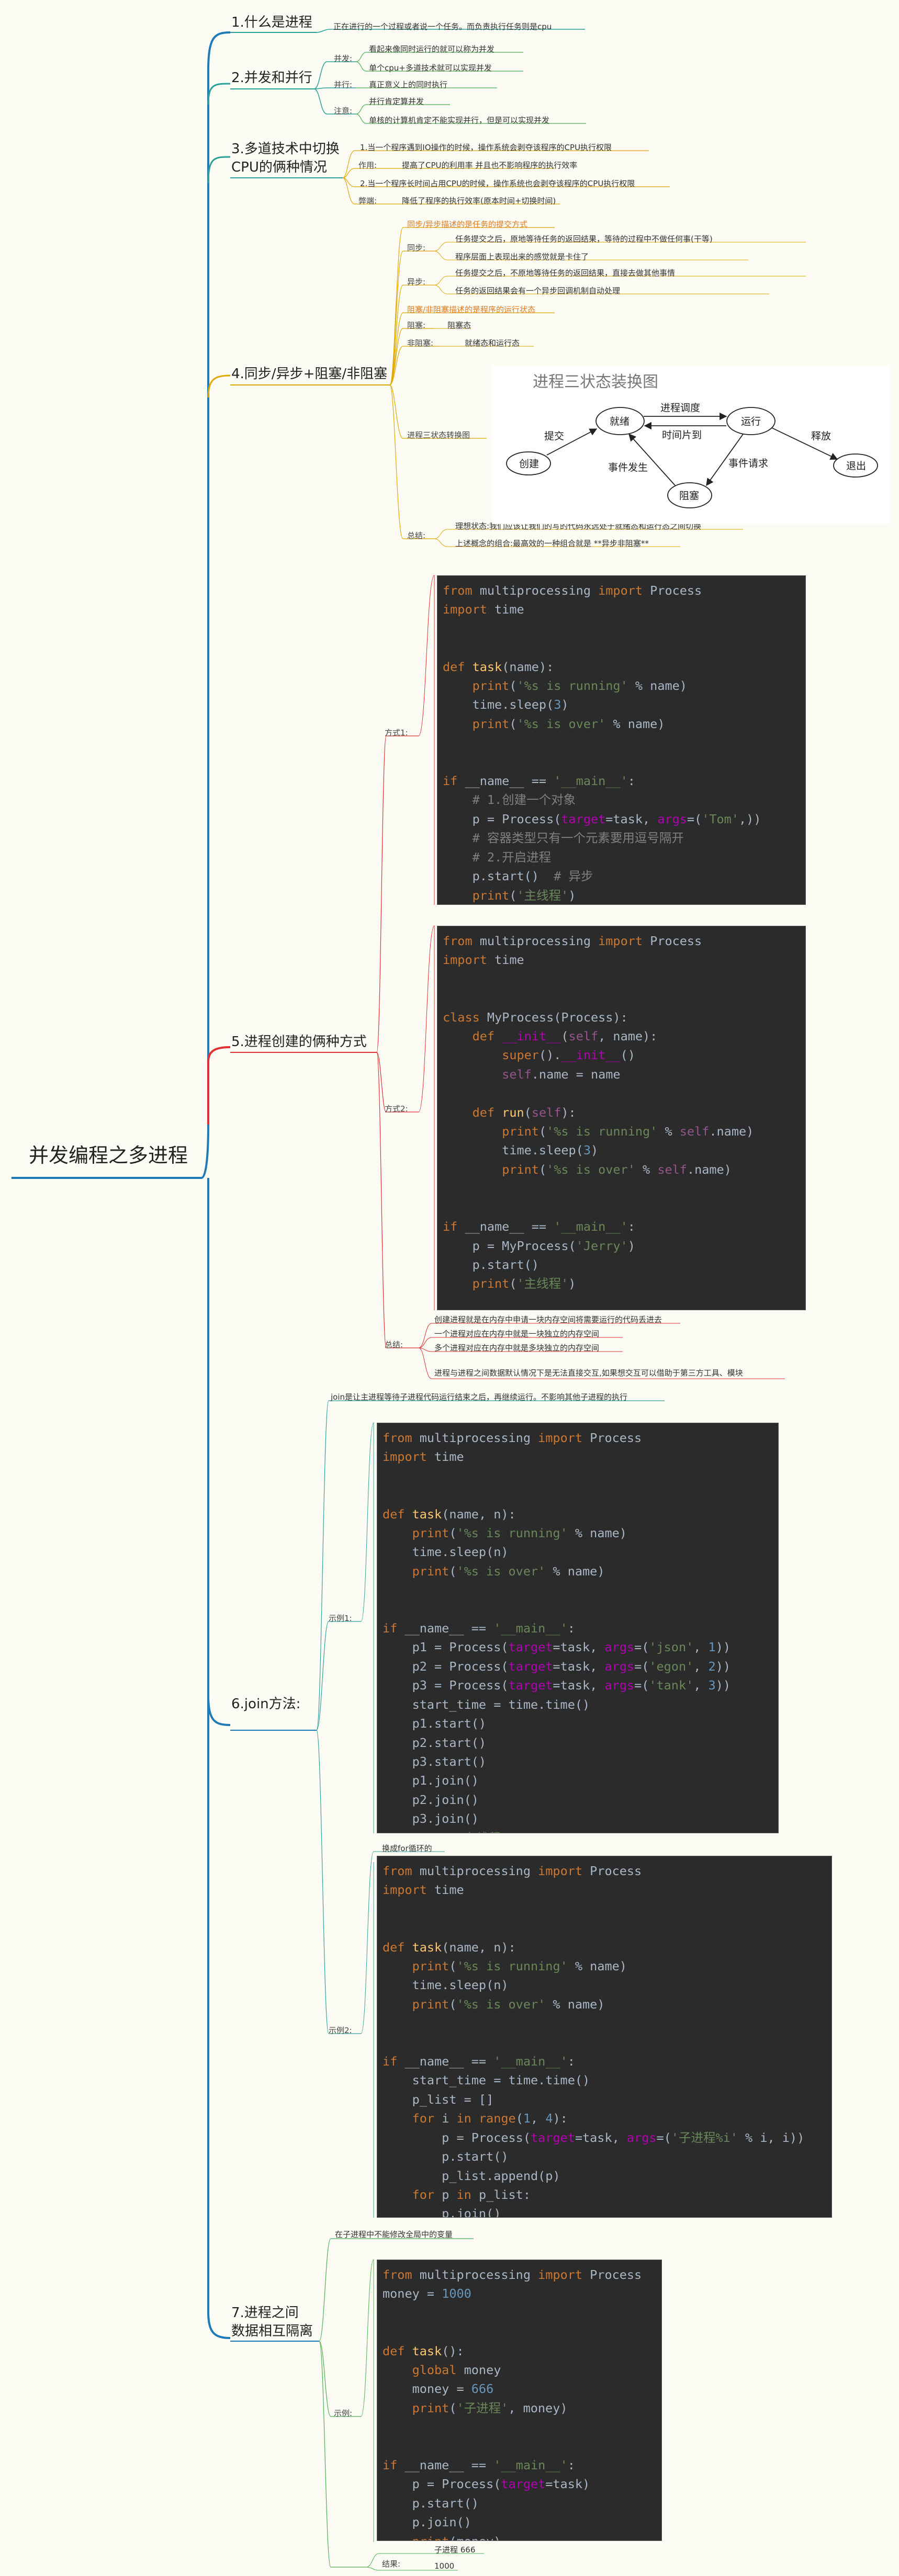 The height and width of the screenshot is (2576, 899). What do you see at coordinates (517, 1348) in the screenshot?
I see `s5-summary-item: 多个进程对应在内存中就是多块独立的内存空间` at bounding box center [517, 1348].